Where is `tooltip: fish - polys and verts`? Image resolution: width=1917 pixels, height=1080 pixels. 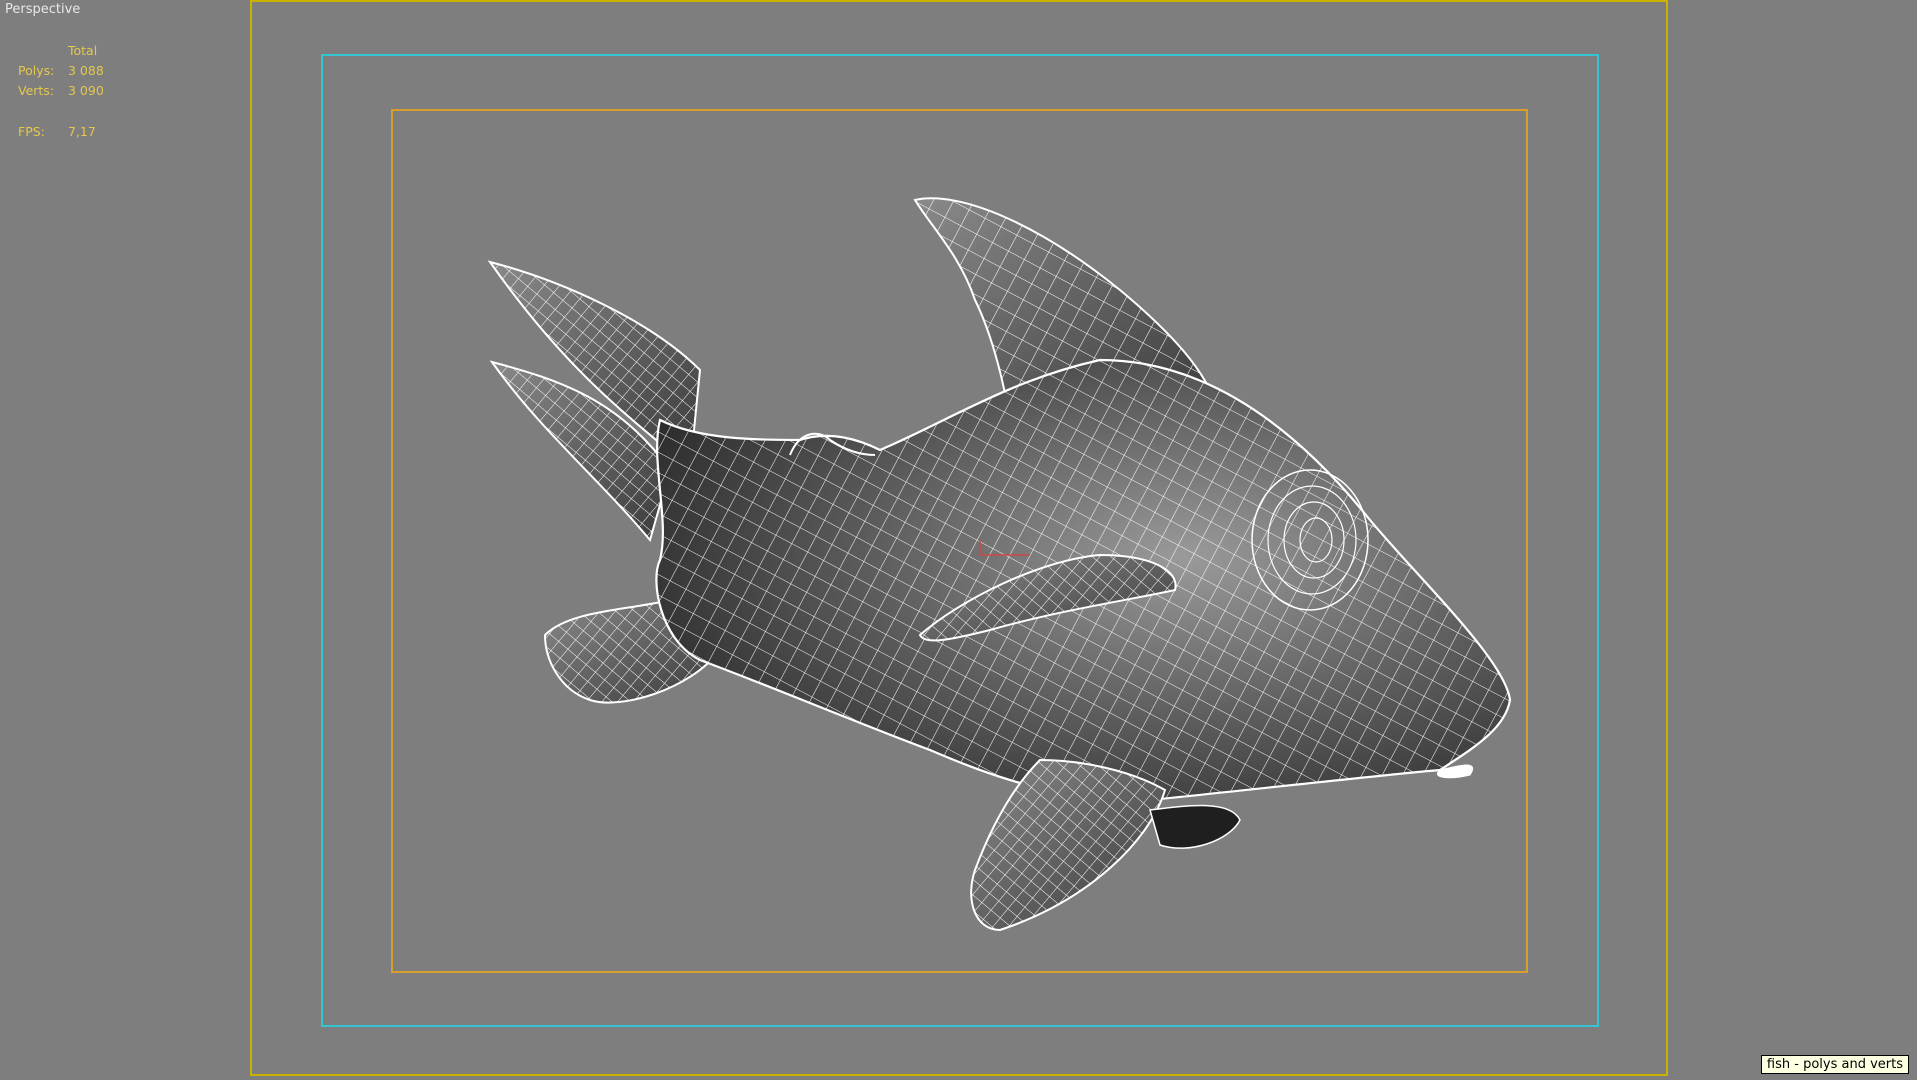 tooltip: fish - polys and verts is located at coordinates (1834, 1064).